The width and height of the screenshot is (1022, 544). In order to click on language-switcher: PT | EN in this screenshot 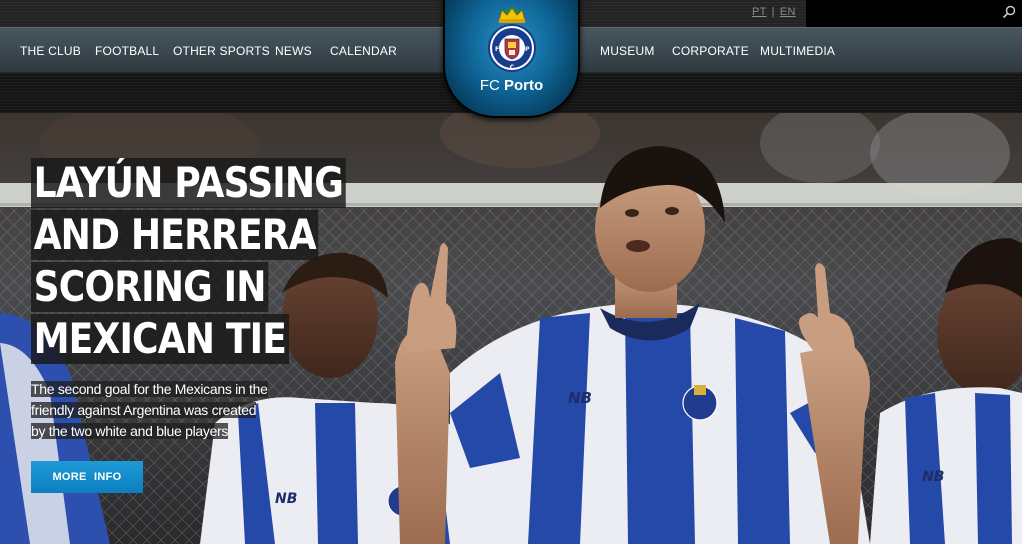, I will do `click(774, 12)`.